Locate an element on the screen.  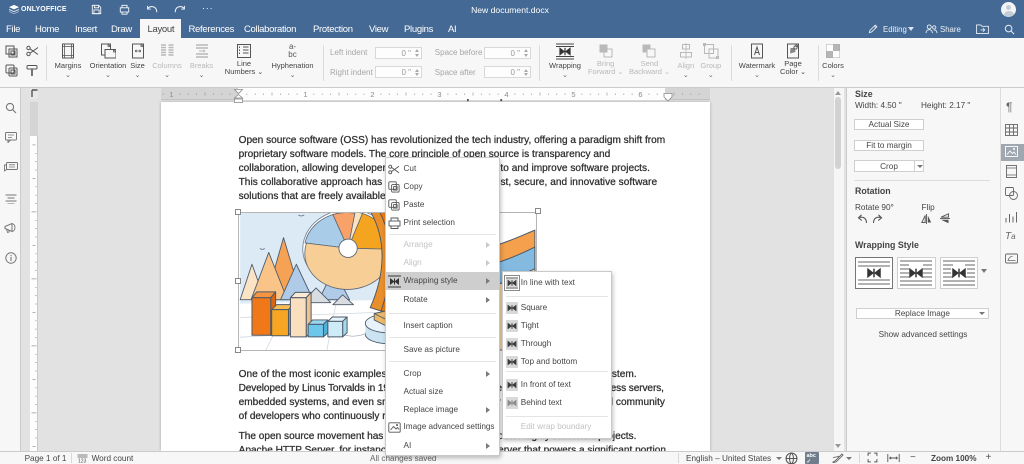
svg-text: 3 is located at coordinates (439, 94).